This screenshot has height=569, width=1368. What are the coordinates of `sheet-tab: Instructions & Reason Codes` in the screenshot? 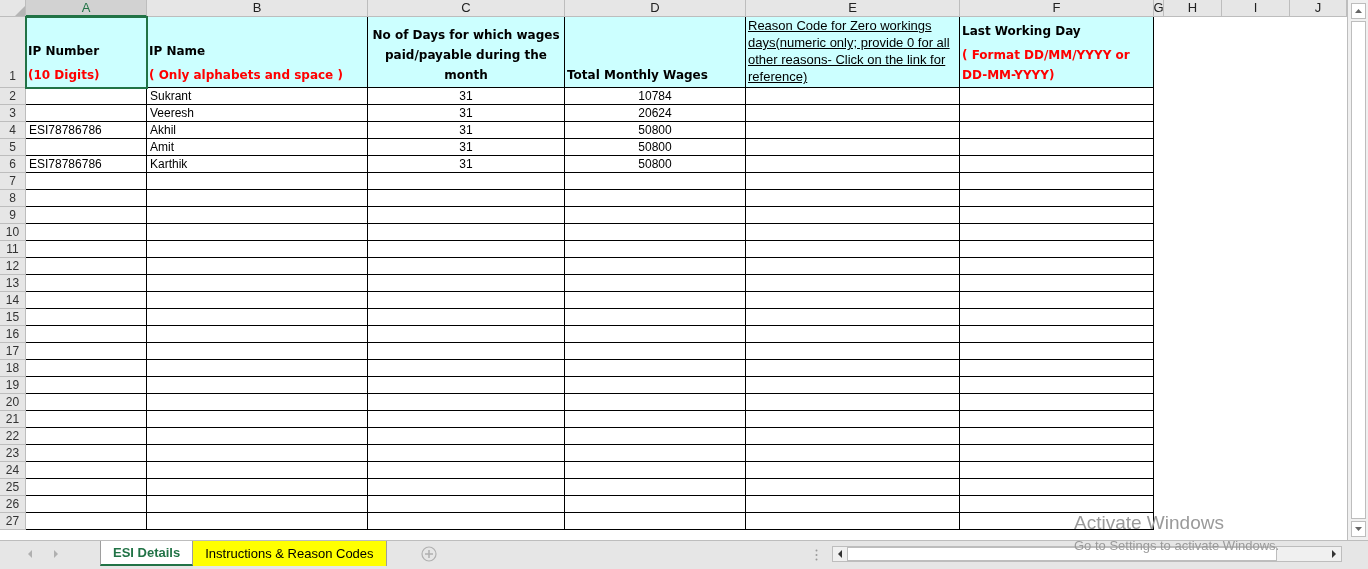 It's located at (290, 553).